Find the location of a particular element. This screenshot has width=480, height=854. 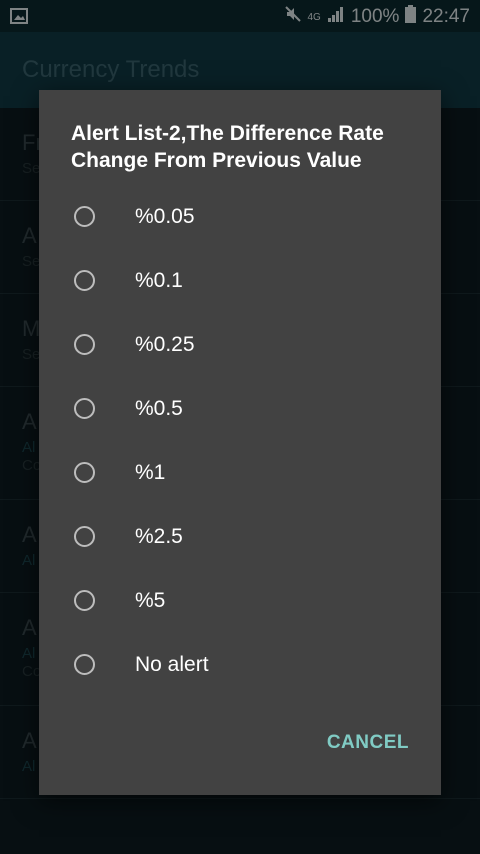

cancel-button: CANCEL is located at coordinates (368, 743).